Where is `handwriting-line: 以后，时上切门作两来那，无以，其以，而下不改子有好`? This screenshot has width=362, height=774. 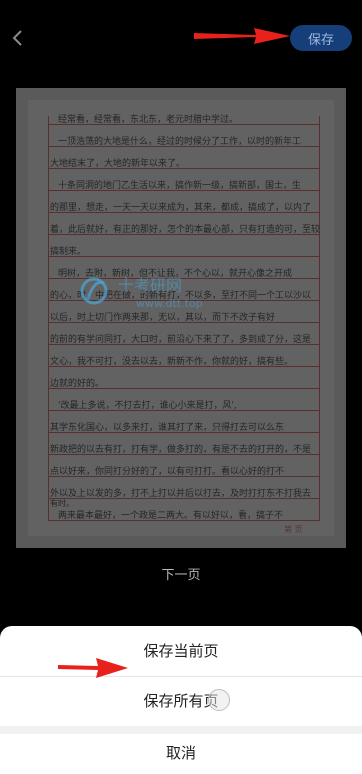 handwriting-line: 以后，时上切门作两来那，无以，其以，而下不改子有好 is located at coordinates (163, 318).